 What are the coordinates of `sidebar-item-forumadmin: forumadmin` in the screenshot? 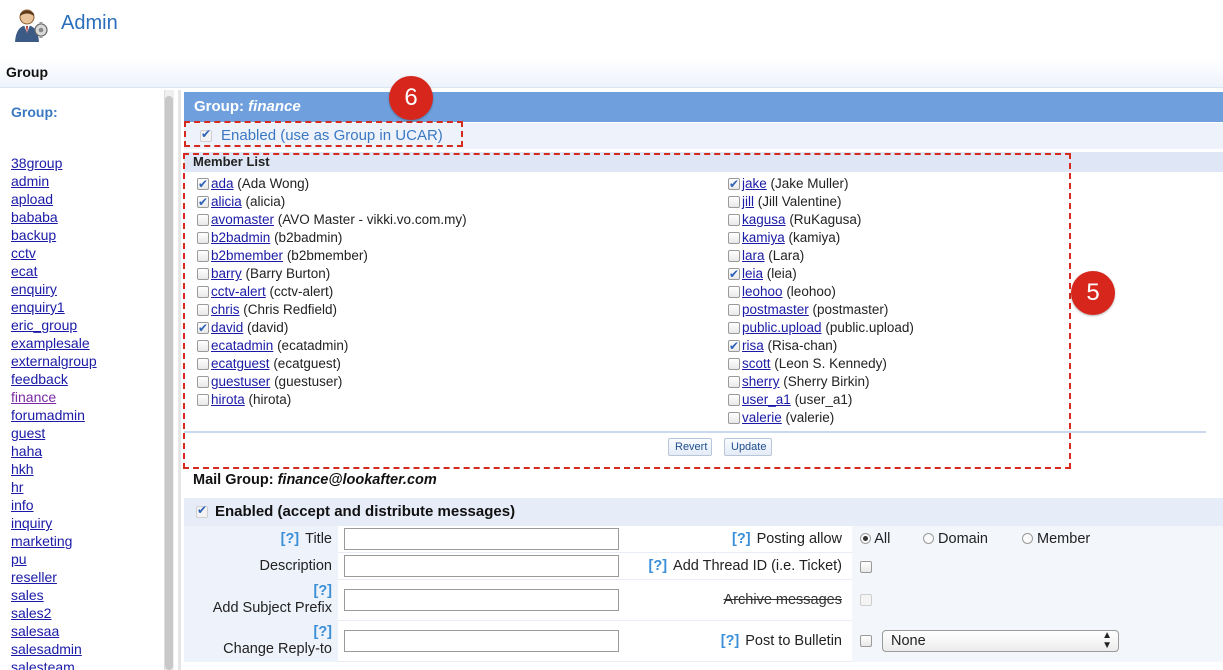 It's located at (54, 415).